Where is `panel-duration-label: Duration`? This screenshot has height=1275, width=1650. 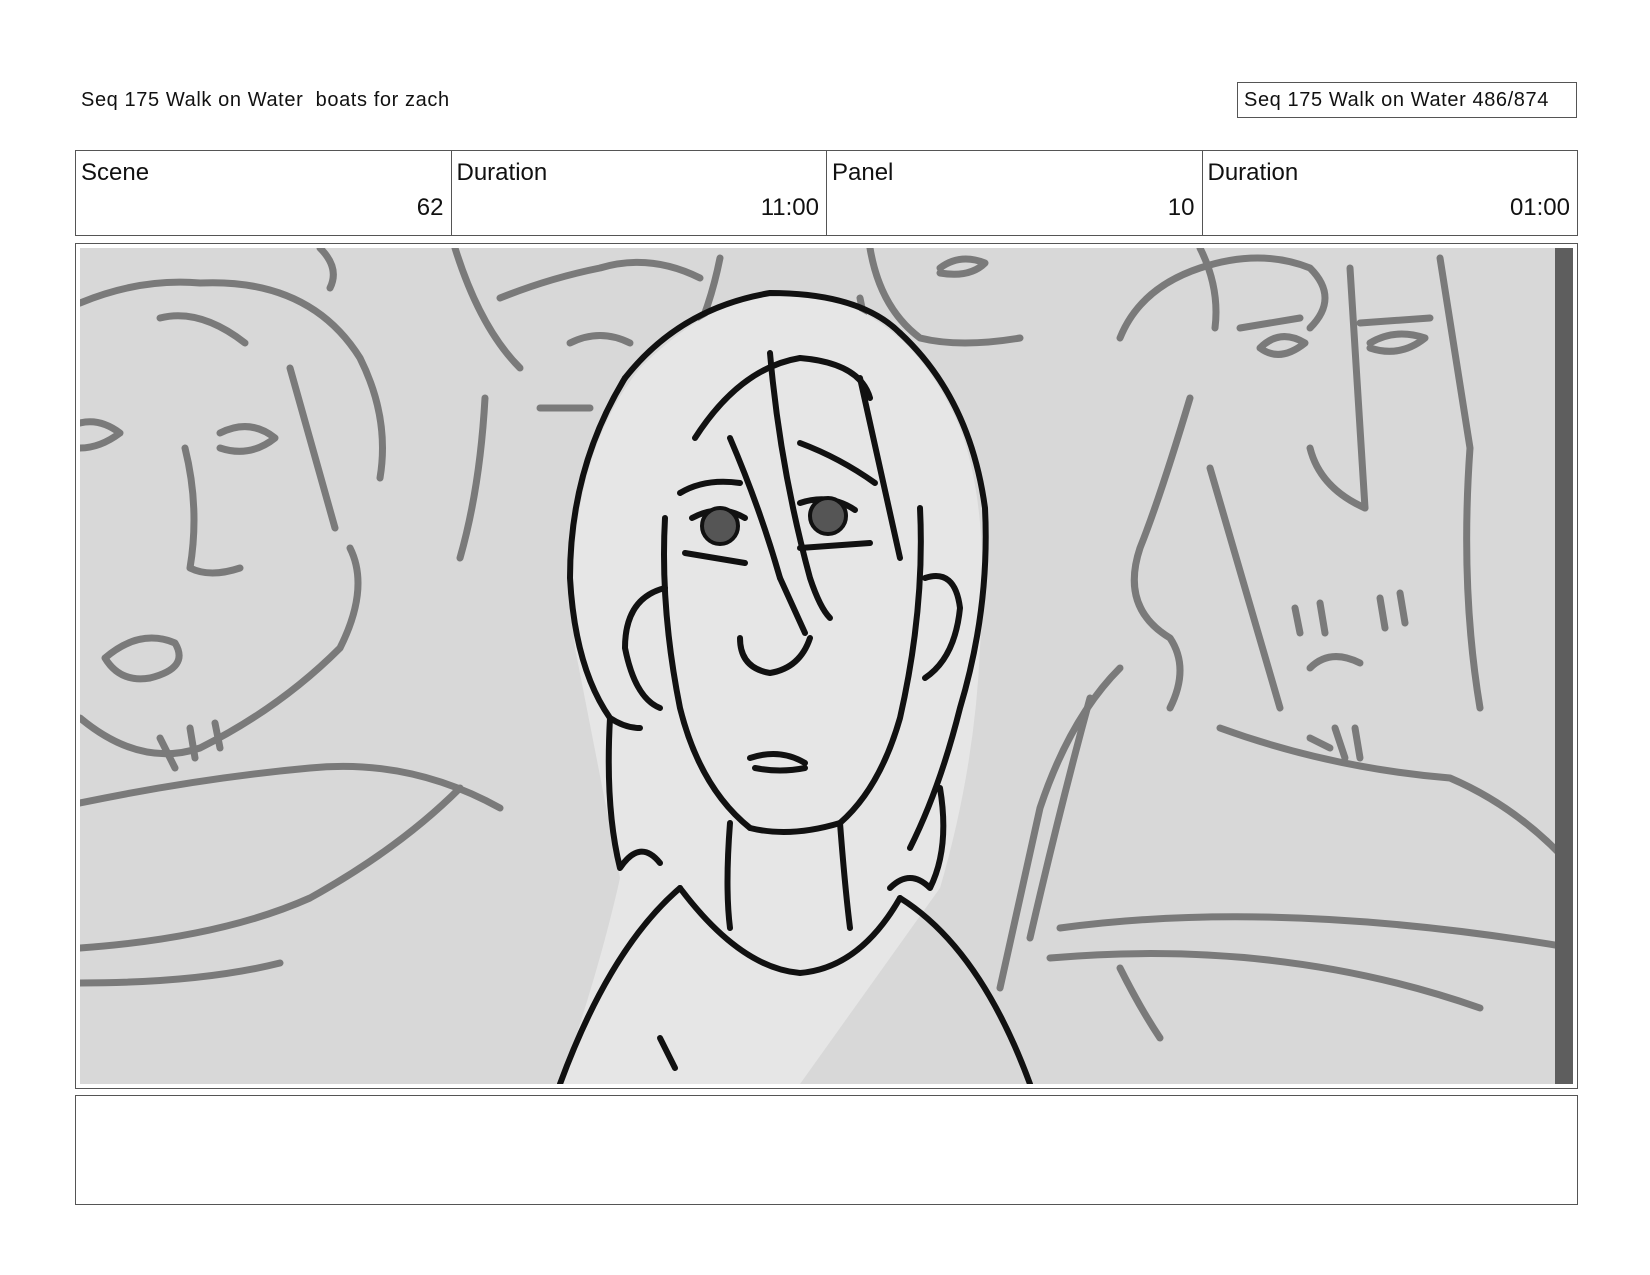 panel-duration-label: Duration is located at coordinates (1253, 172).